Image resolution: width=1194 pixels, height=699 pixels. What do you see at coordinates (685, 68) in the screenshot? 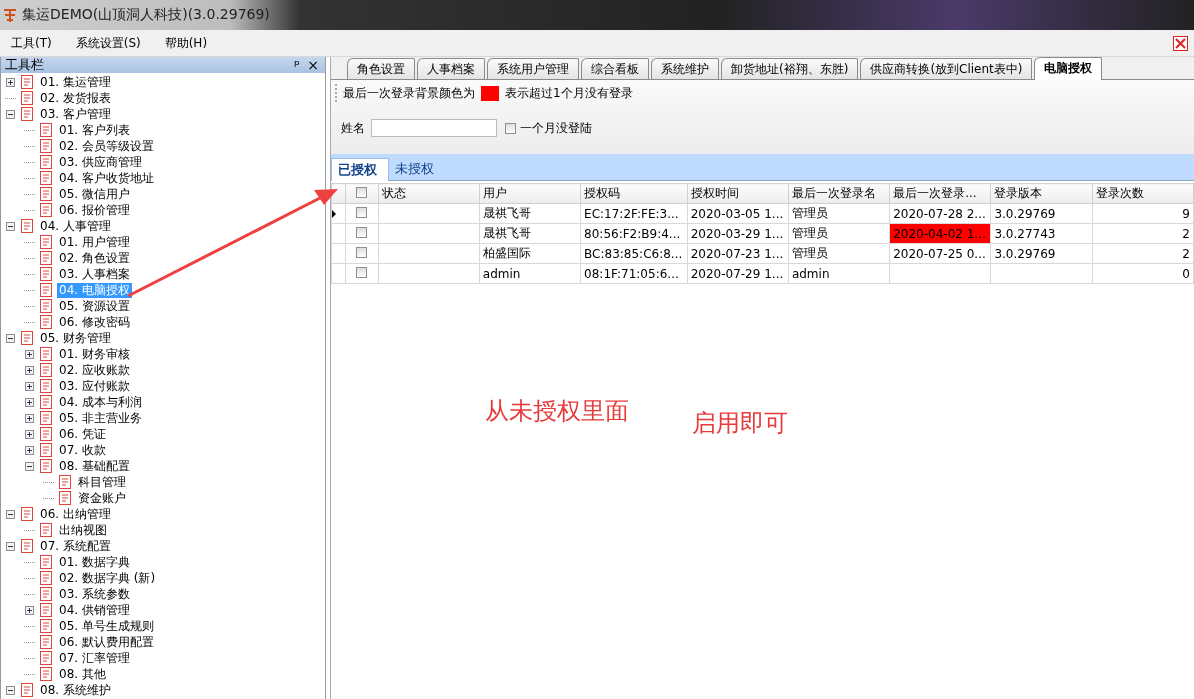
I see `tab: 系统维护` at bounding box center [685, 68].